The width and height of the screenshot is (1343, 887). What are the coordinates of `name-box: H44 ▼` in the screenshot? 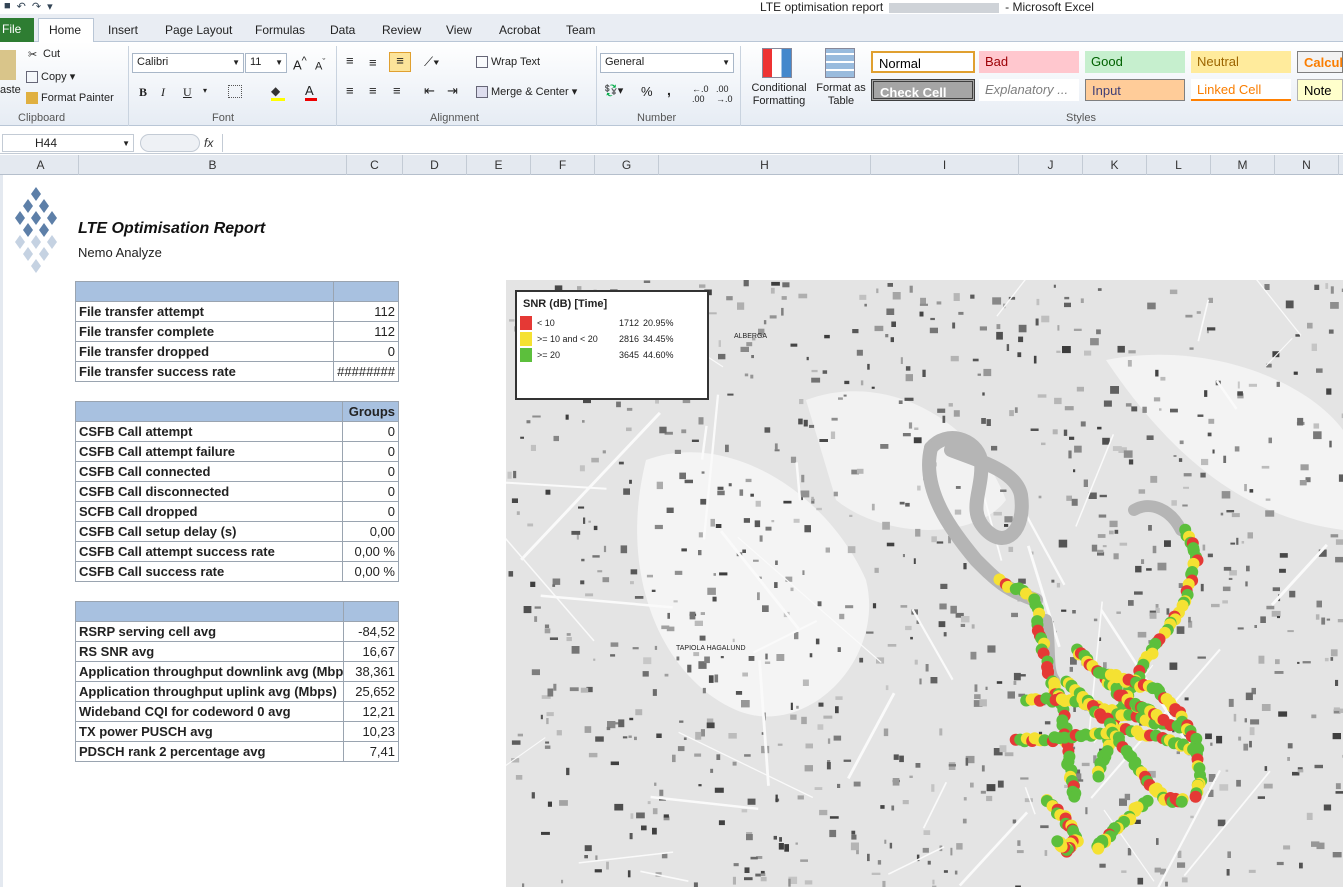 It's located at (68, 143).